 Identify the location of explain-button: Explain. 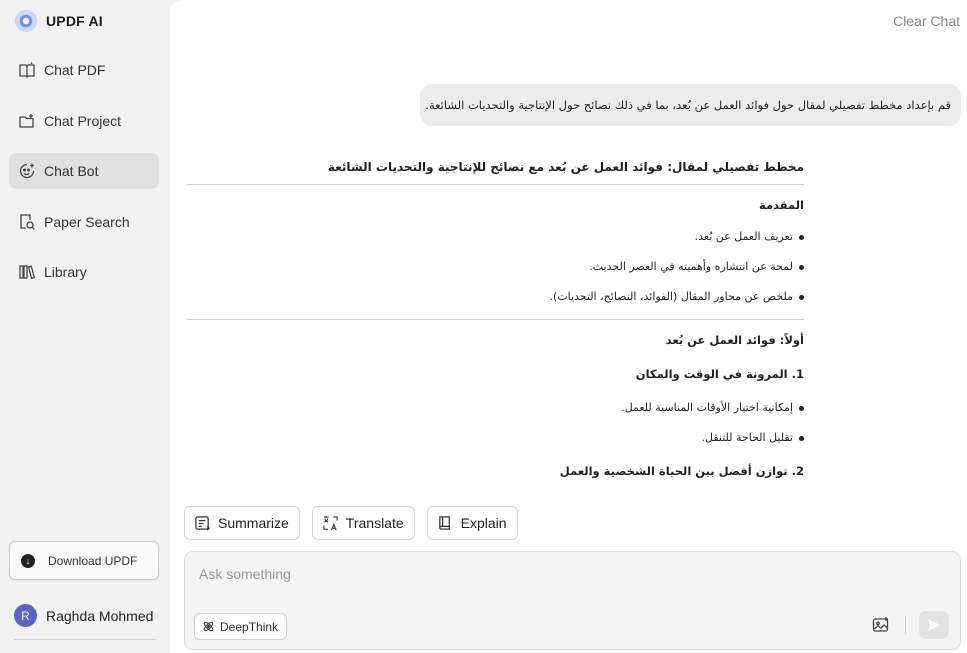
(472, 523).